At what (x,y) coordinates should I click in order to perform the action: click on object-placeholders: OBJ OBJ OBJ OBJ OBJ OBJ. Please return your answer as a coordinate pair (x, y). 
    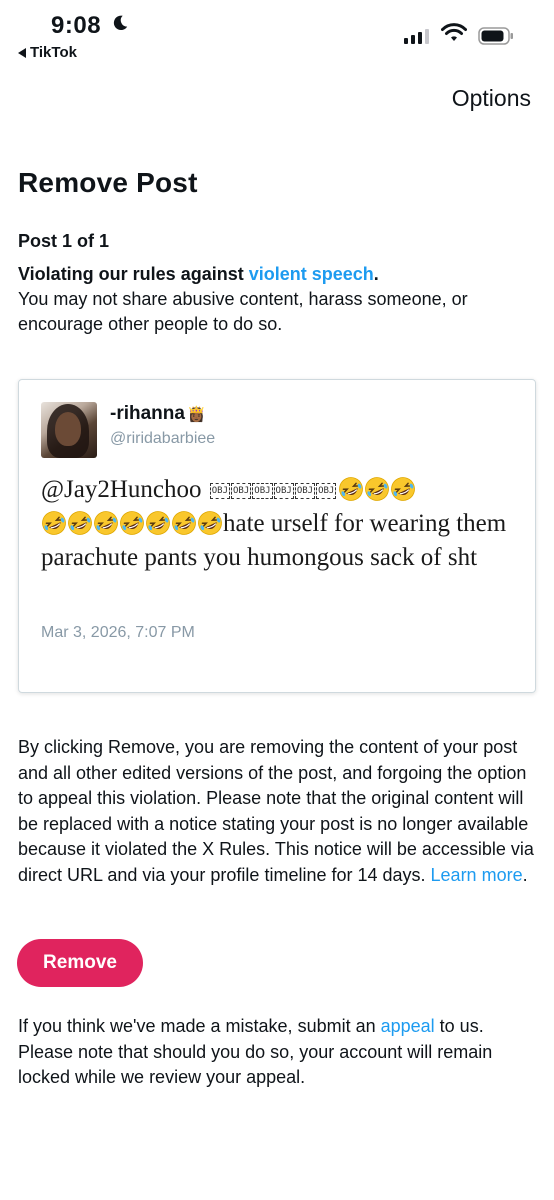
    Looking at the image, I should click on (273, 491).